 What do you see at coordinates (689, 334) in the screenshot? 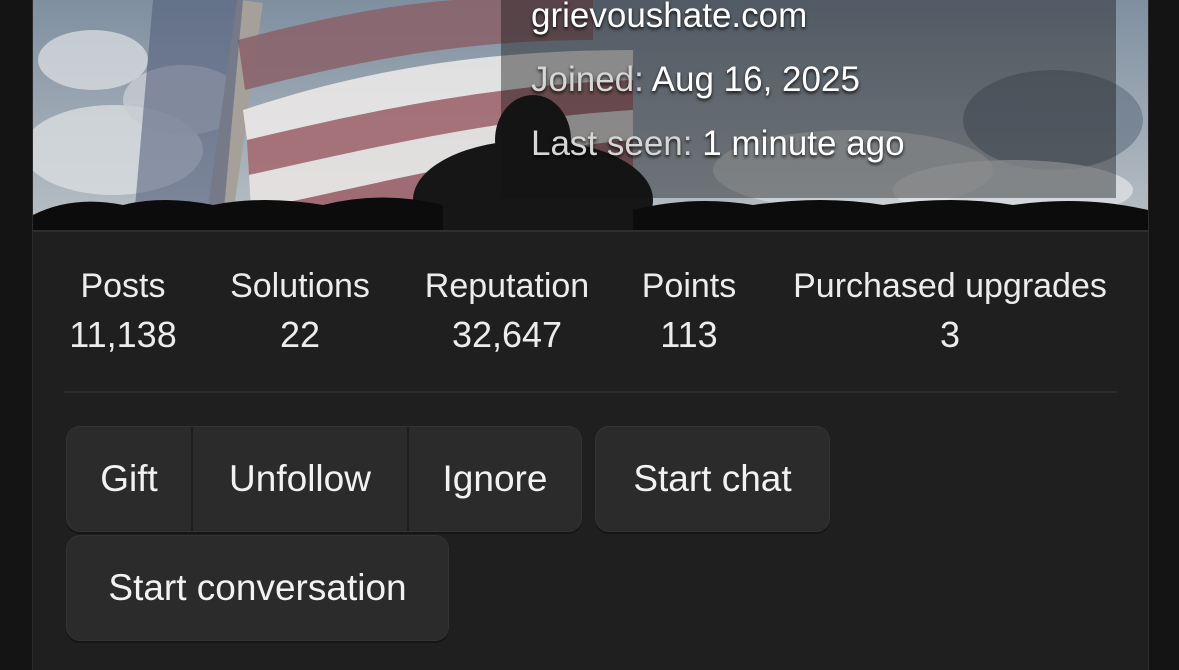
I see `stat-value: 113` at bounding box center [689, 334].